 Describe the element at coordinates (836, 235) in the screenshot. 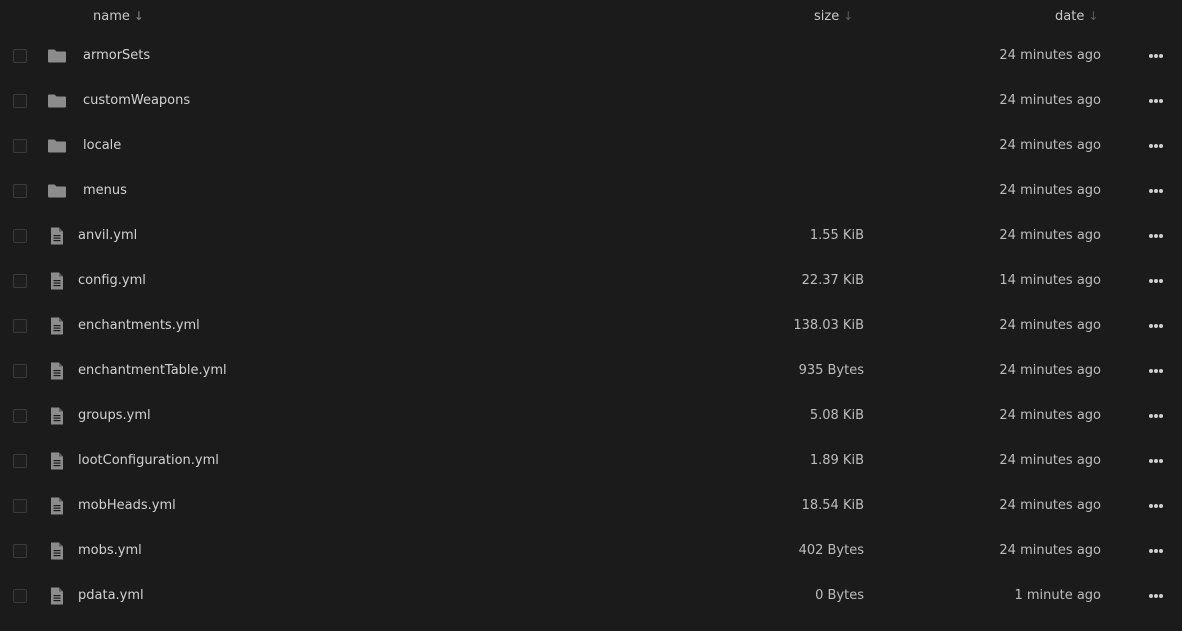

I see `file-size: 1.55 KiB` at that location.